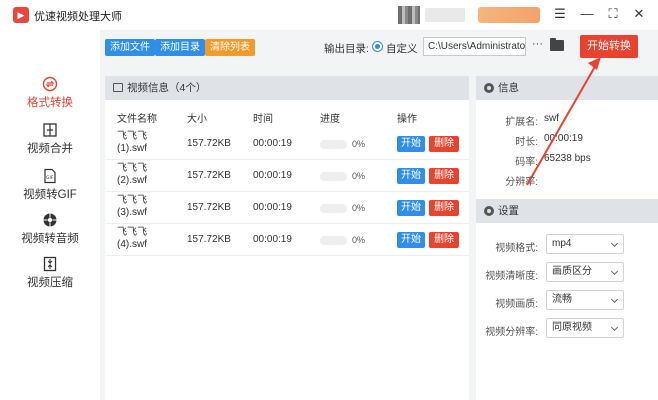  What do you see at coordinates (609, 46) in the screenshot?
I see `start-convert-button: 开始转换` at bounding box center [609, 46].